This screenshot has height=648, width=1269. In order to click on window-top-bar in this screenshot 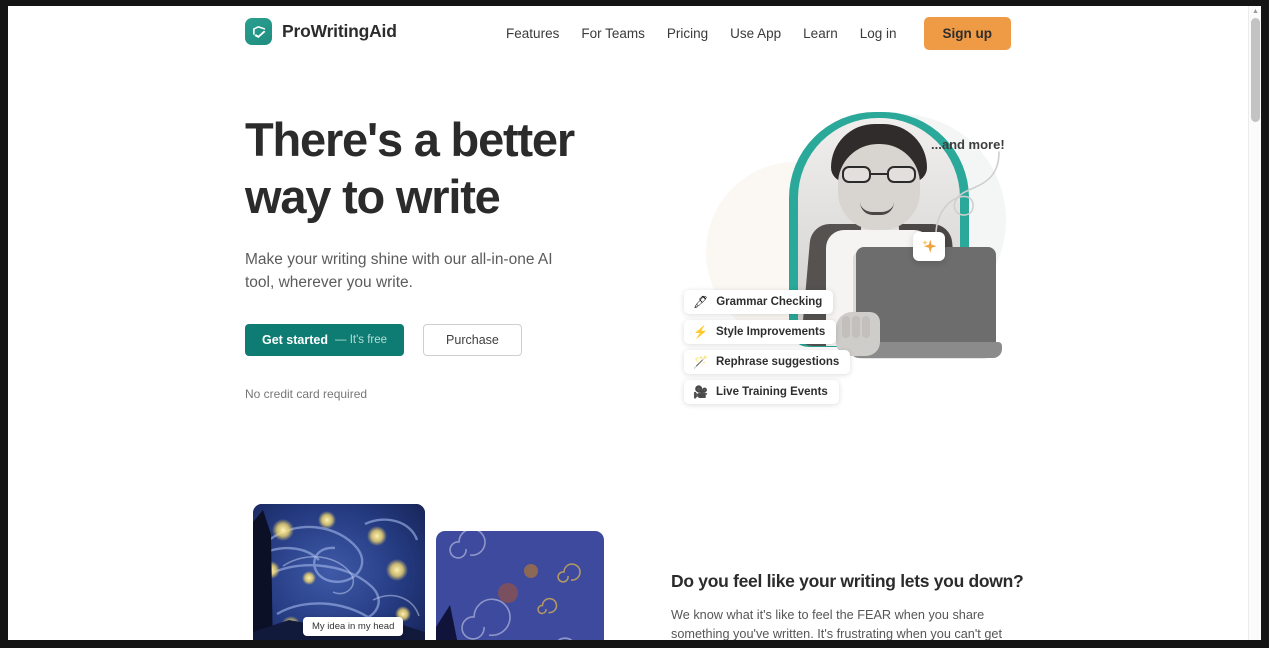, I will do `click(634, 3)`.